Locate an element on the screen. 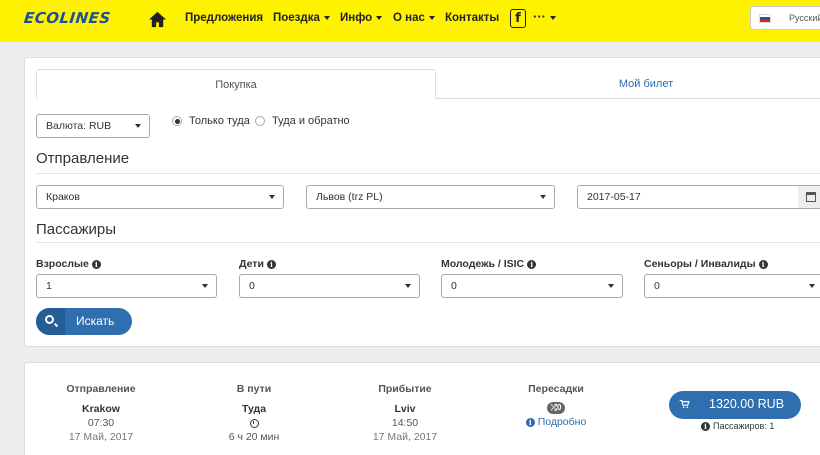  date-input: 2017-05-17 is located at coordinates (688, 197).